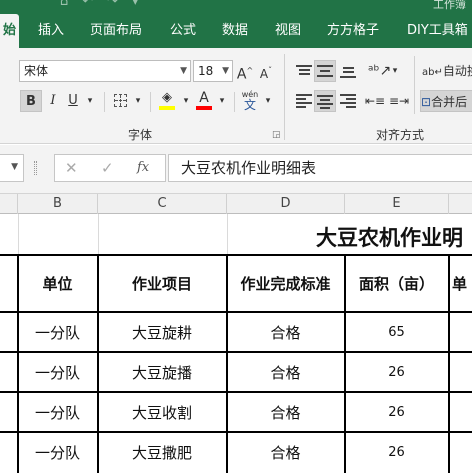  What do you see at coordinates (183, 31) in the screenshot?
I see `tab-formulas: 公式` at bounding box center [183, 31].